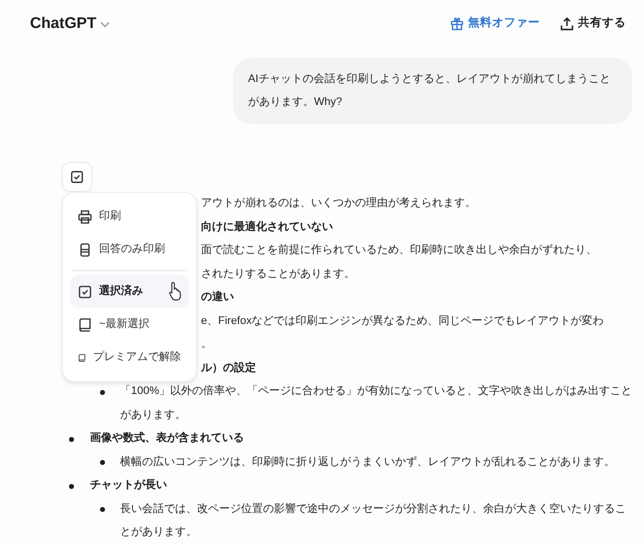 The width and height of the screenshot is (644, 544). I want to click on document-icon, so click(85, 249).